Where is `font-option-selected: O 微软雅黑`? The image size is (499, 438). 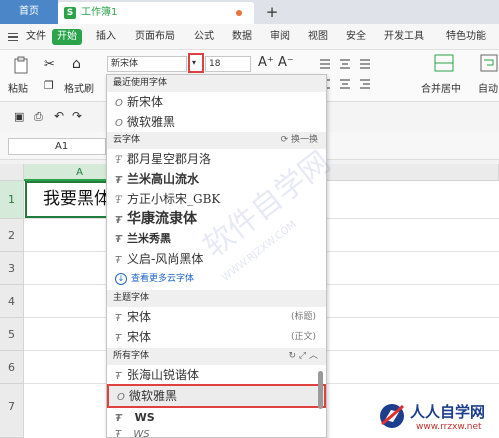
font-option-selected: O 微软雅黑 is located at coordinates (216, 396).